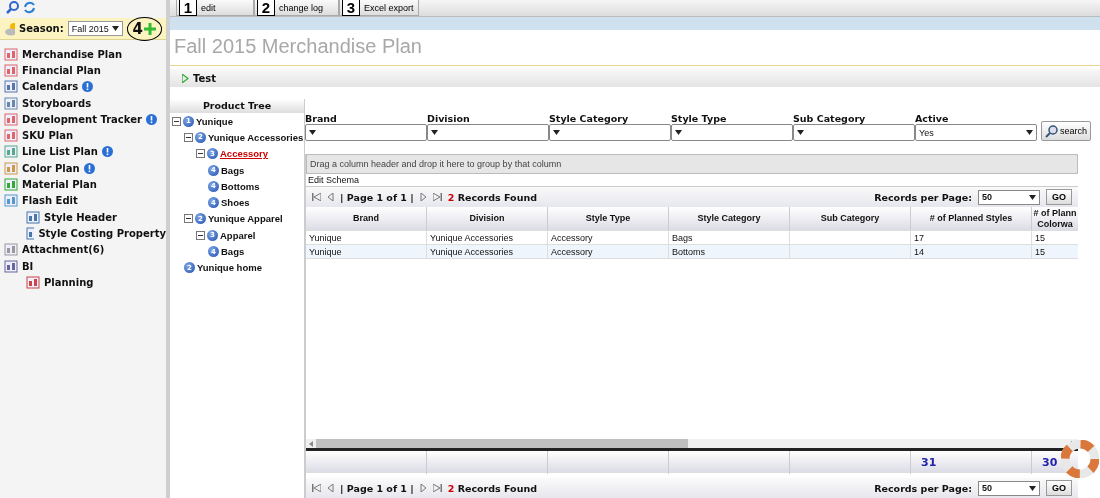  Describe the element at coordinates (83, 200) in the screenshot. I see `nav-item: Flash Edit` at that location.